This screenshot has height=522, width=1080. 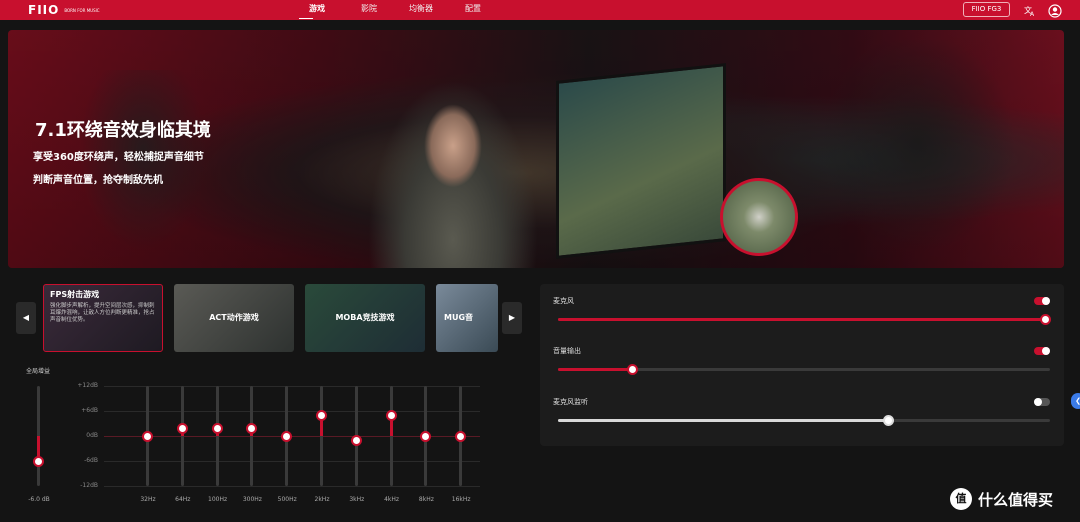 I want to click on translate-icon: 文A, so click(x=1030, y=10).